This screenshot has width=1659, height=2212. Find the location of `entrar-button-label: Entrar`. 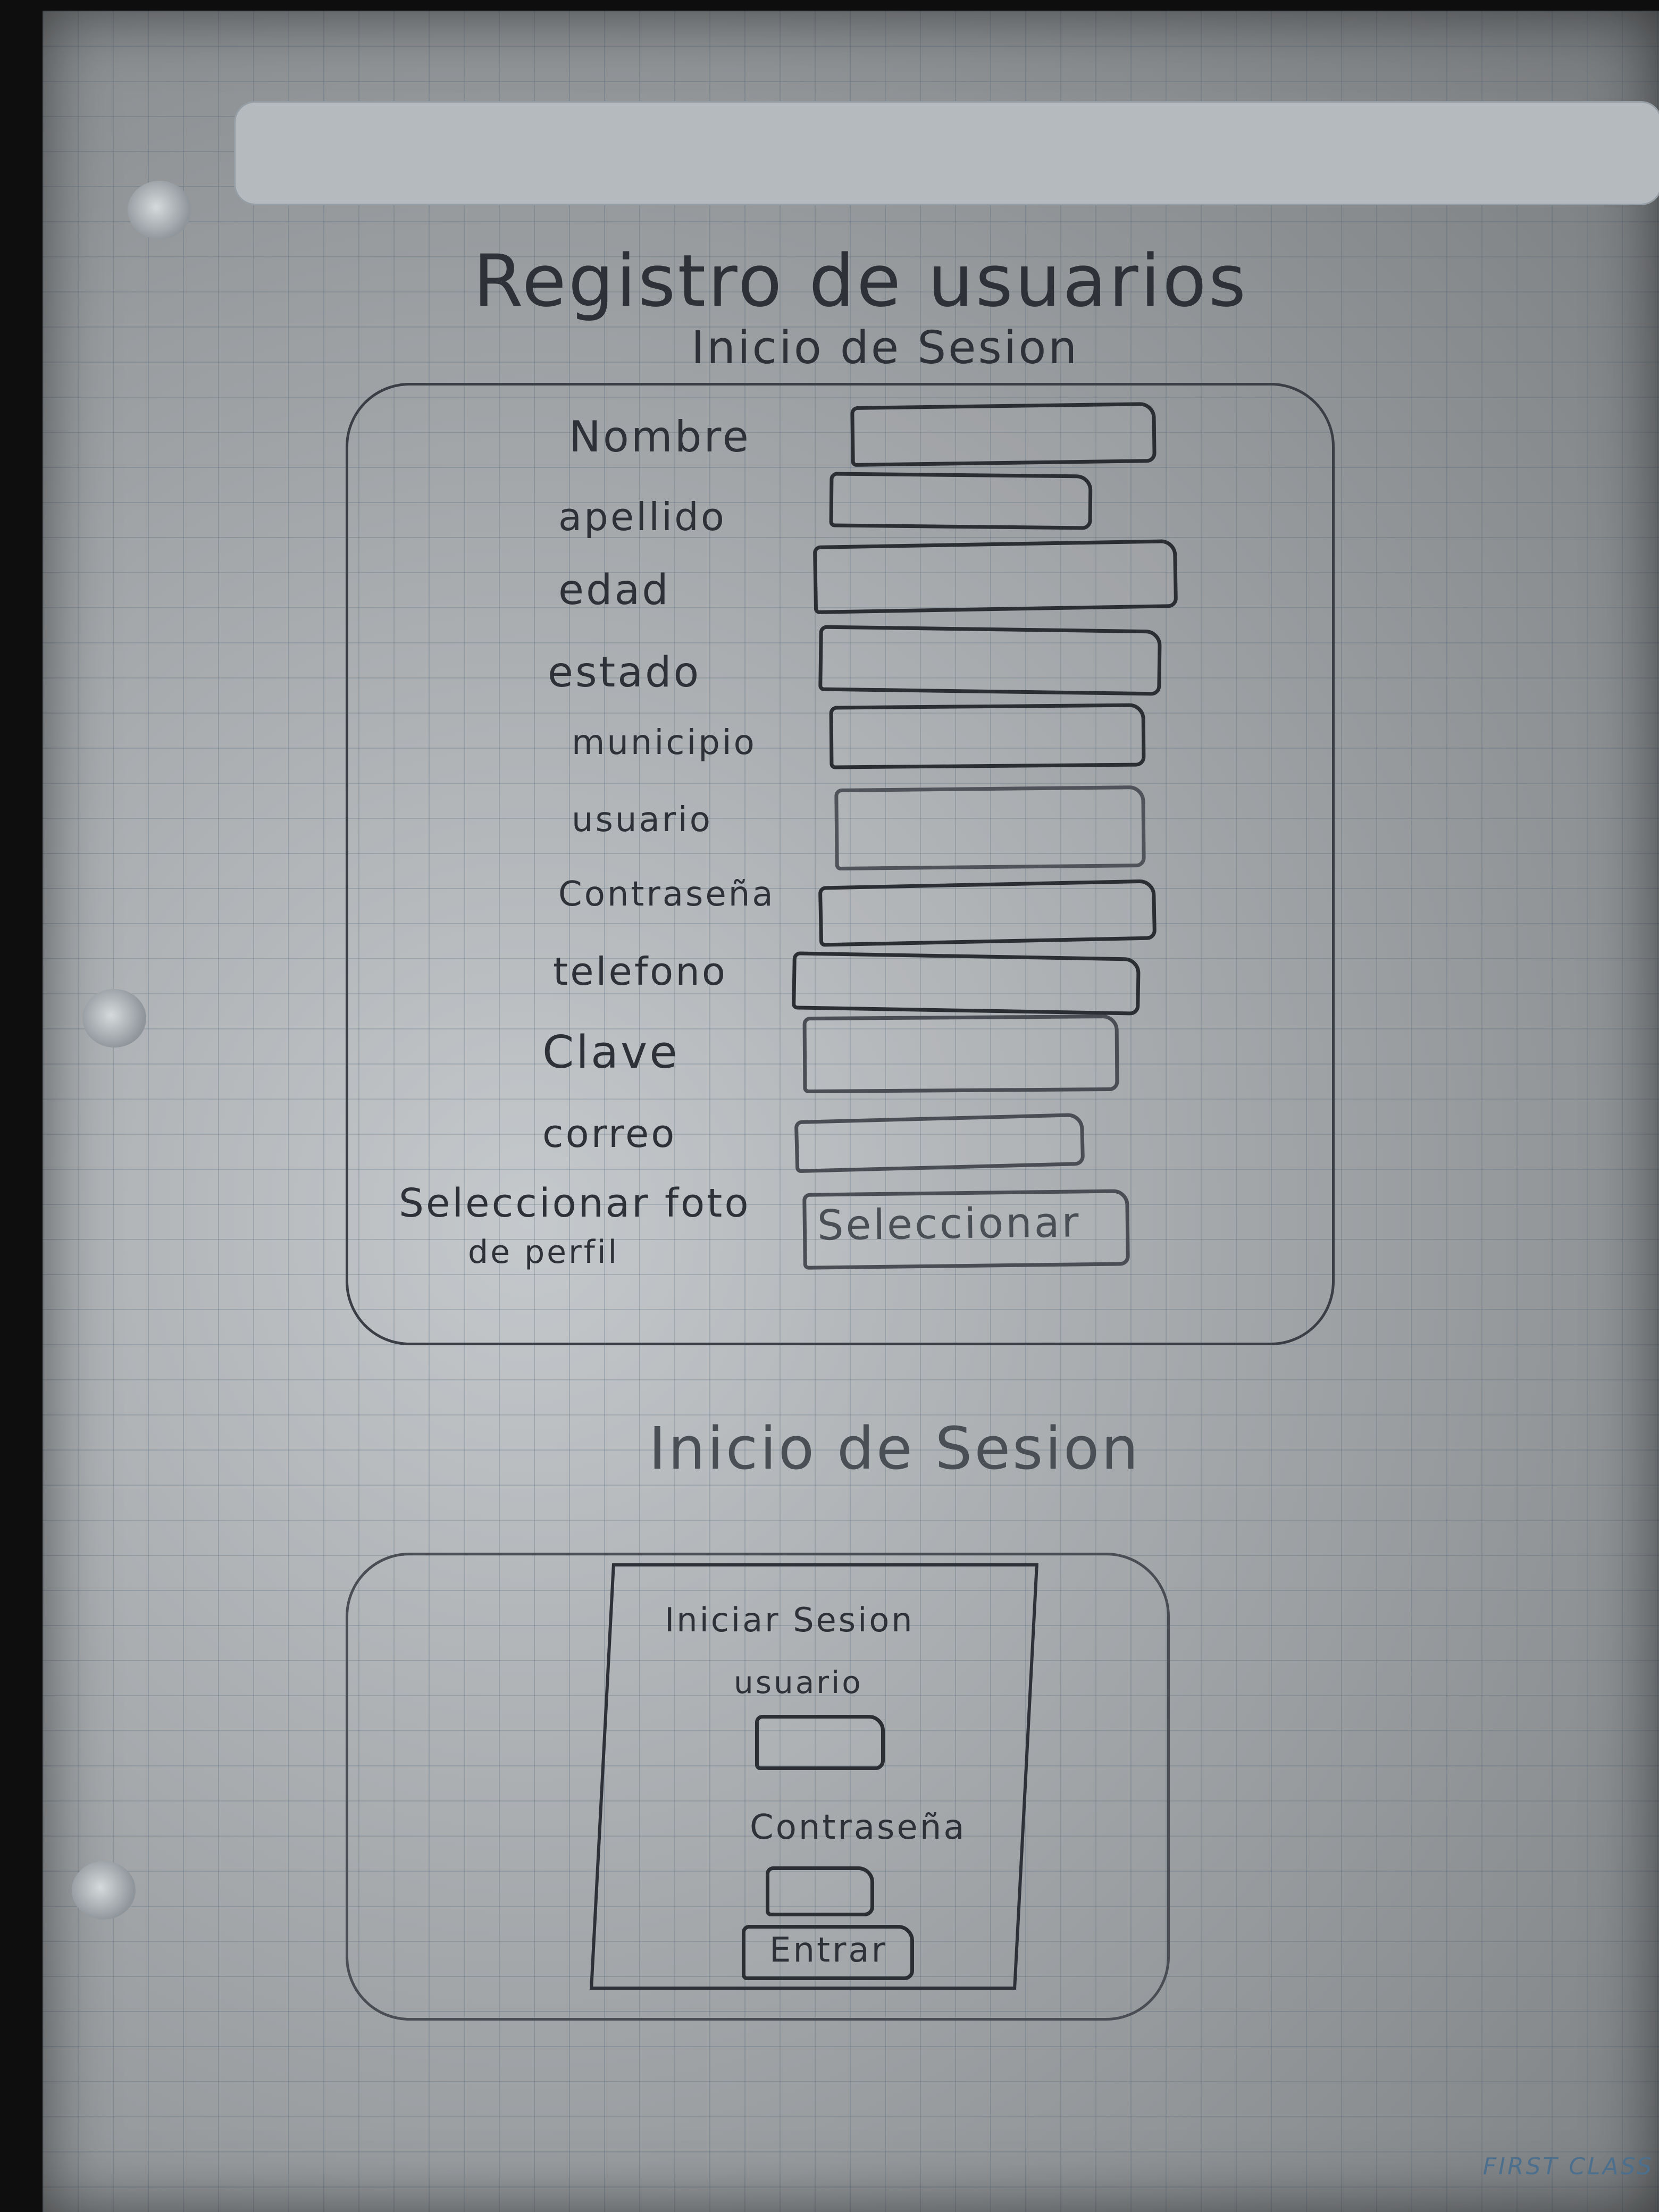

entrar-button-label: Entrar is located at coordinates (828, 1950).